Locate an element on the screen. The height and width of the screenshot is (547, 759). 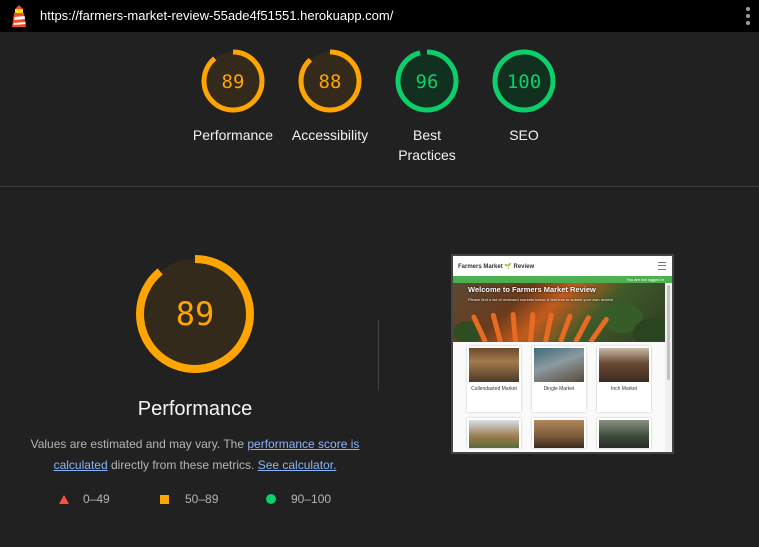
gauge-seo: 100 SEO is located at coordinates (524, 96).